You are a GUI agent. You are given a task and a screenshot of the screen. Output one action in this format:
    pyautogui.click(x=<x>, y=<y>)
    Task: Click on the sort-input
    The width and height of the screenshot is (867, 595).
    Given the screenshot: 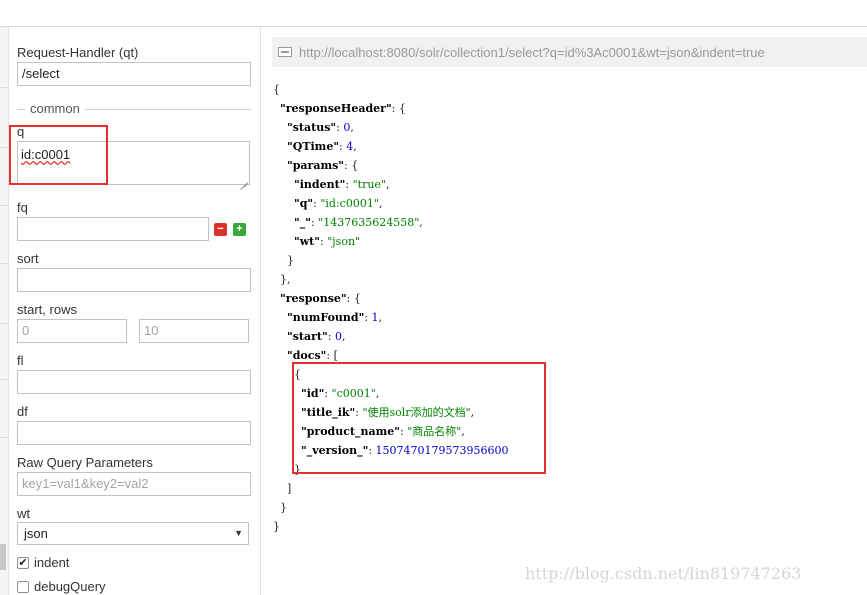 What is the action you would take?
    pyautogui.click(x=134, y=280)
    